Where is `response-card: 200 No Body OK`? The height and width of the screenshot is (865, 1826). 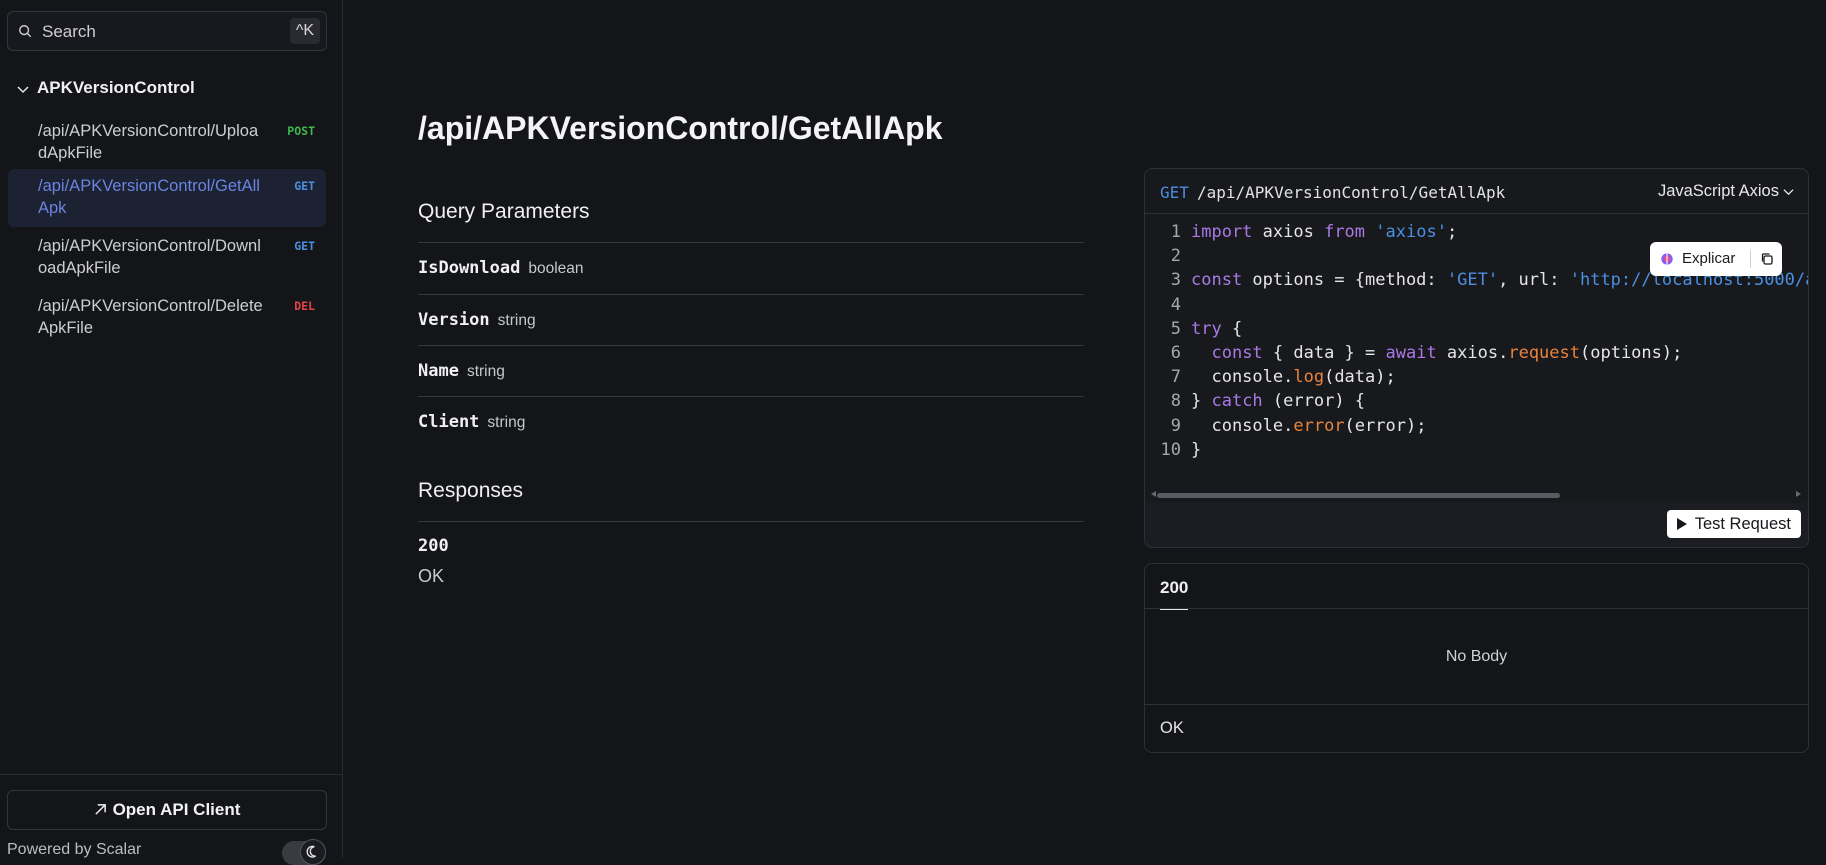 response-card: 200 No Body OK is located at coordinates (1476, 658).